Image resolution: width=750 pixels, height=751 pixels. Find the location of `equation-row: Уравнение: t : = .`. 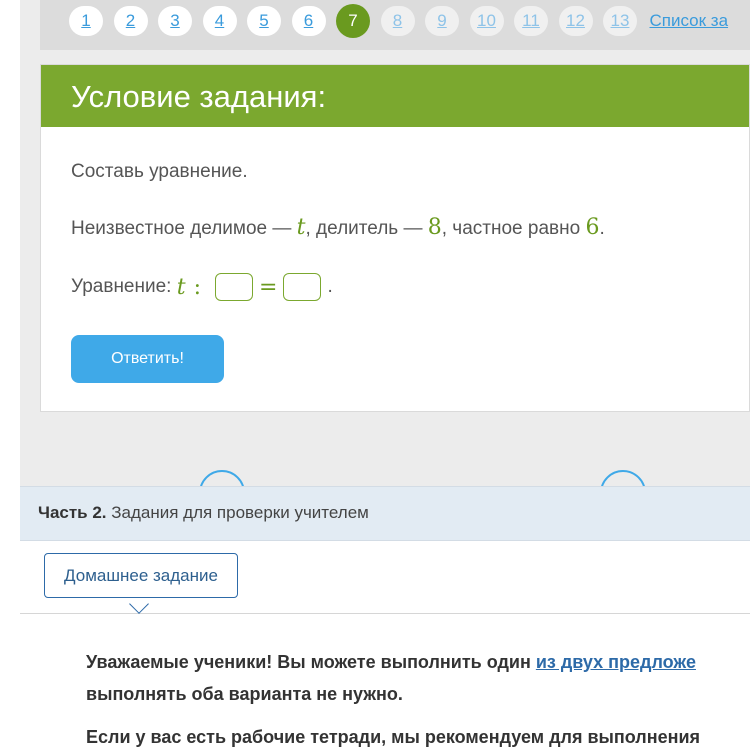

equation-row: Уравнение: t : = . is located at coordinates (202, 287).